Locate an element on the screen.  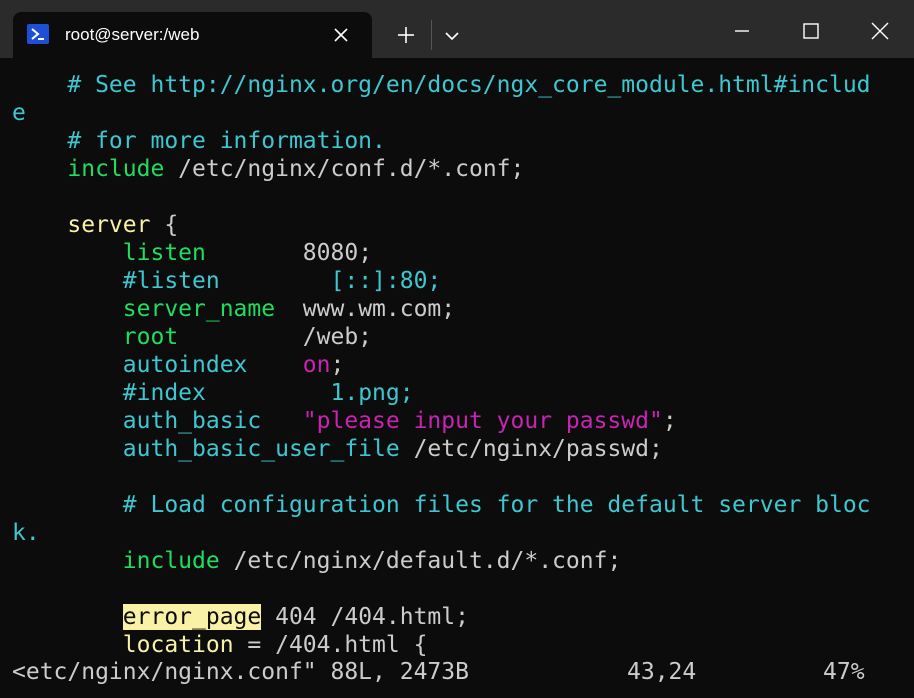
code-segment: location is located at coordinates (123, 645).